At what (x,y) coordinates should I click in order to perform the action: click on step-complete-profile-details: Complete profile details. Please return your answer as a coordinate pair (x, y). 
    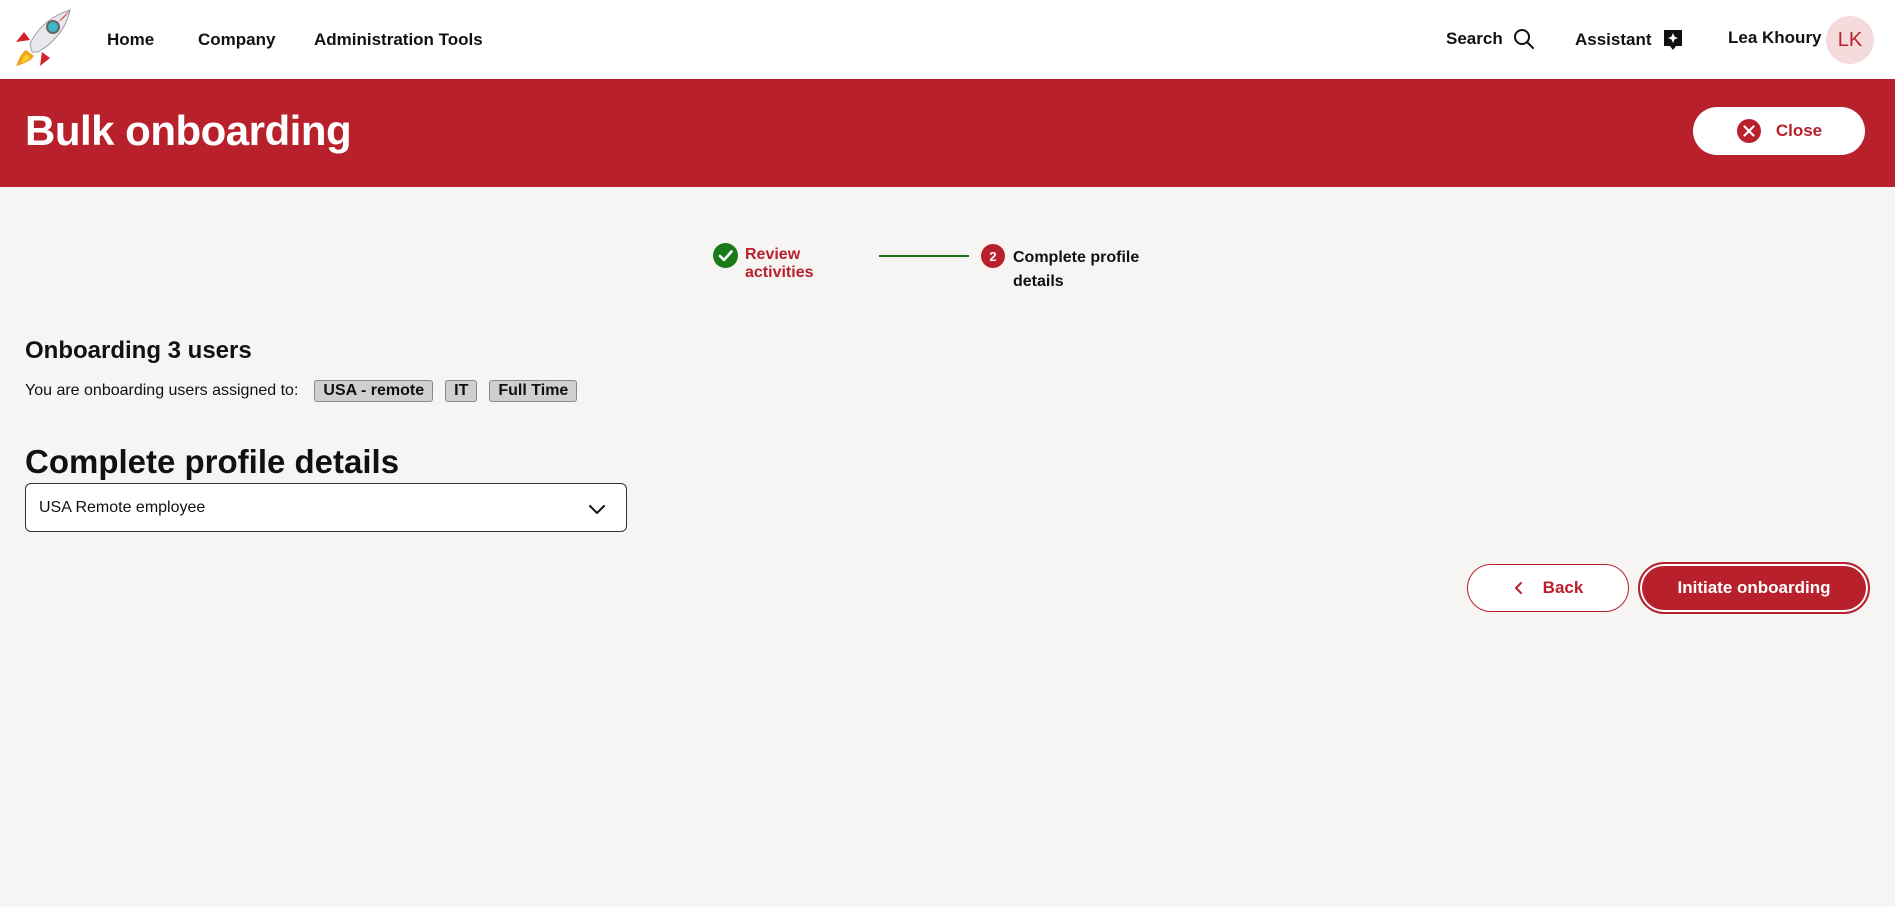
    Looking at the image, I should click on (1076, 269).